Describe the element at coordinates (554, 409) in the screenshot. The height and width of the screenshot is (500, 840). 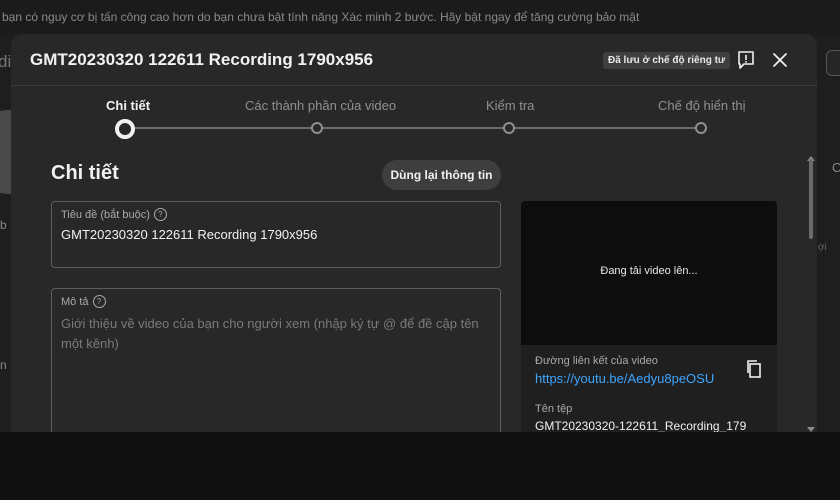
I see `file-name-label: Tên tệp` at that location.